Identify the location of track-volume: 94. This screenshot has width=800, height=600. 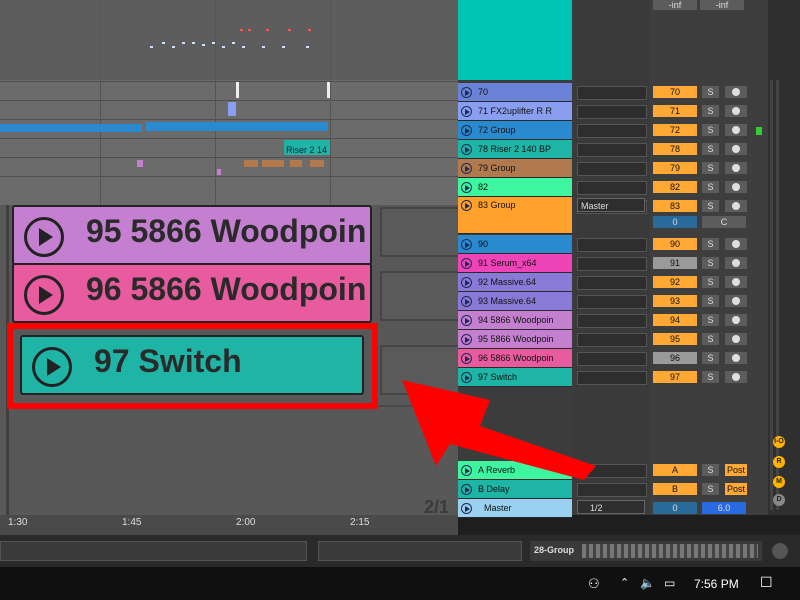
(675, 320).